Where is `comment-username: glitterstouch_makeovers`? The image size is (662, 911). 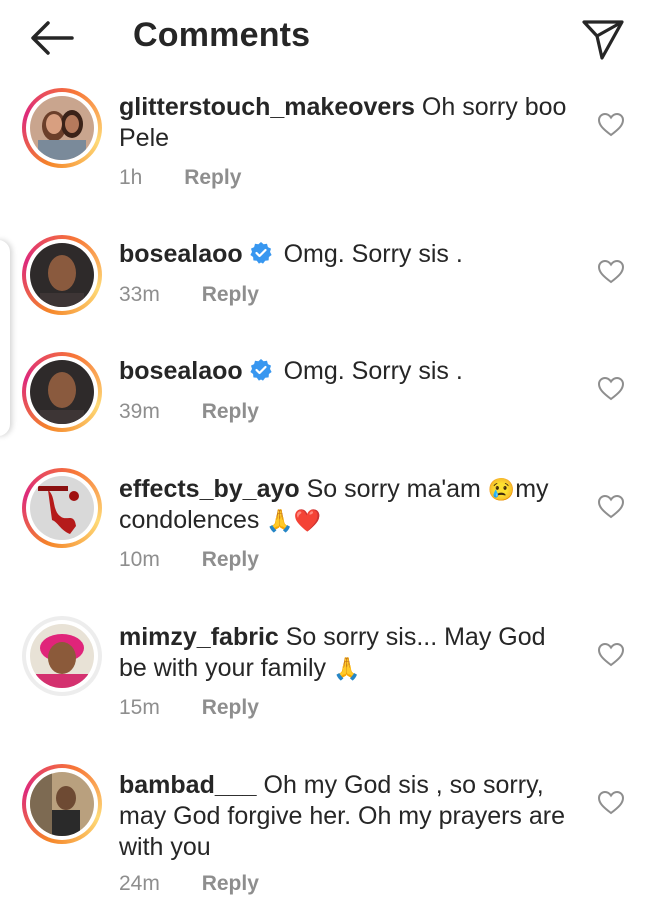 comment-username: glitterstouch_makeovers is located at coordinates (267, 107).